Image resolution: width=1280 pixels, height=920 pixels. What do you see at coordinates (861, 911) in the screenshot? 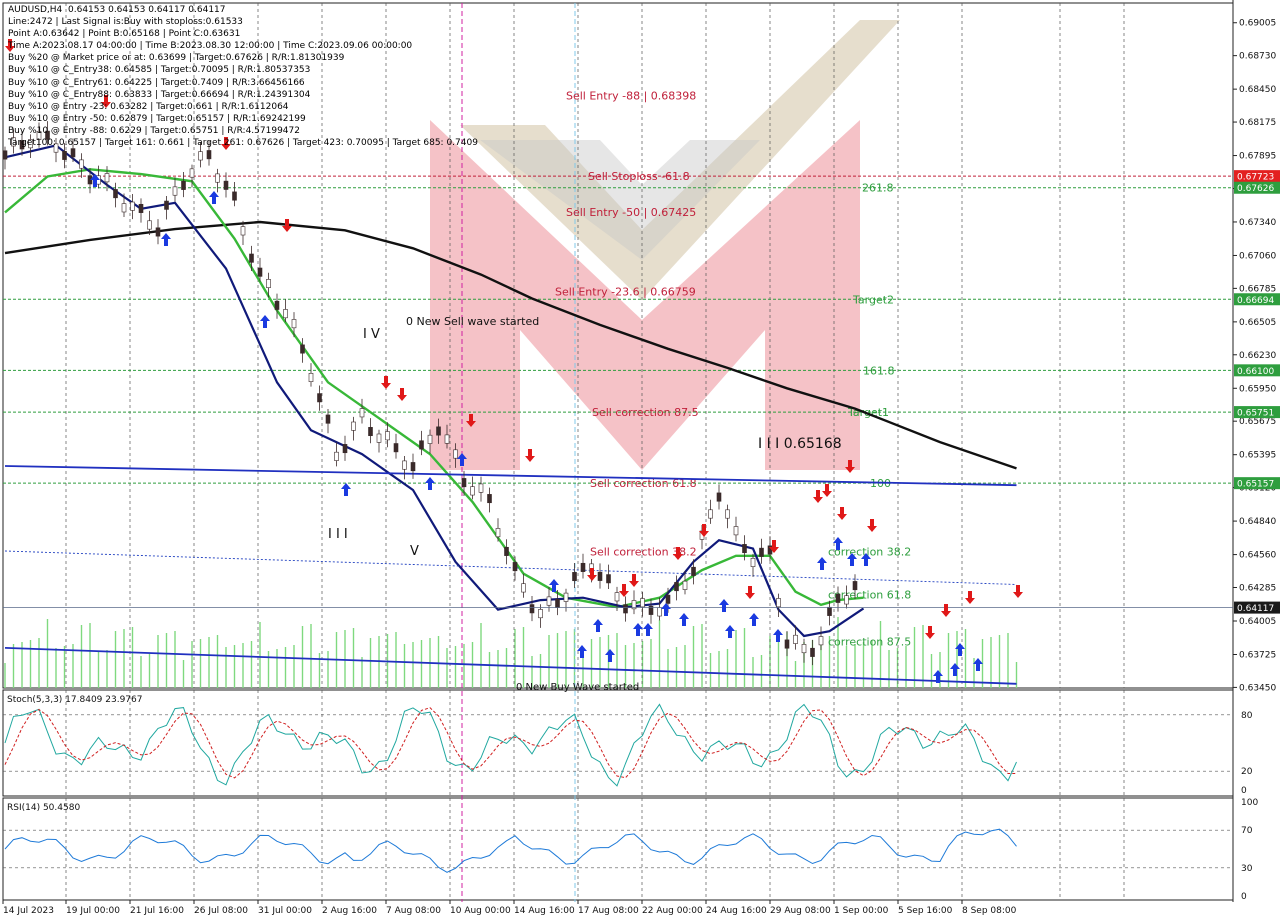
I see `time-tick-label: 1 Sep 00:00` at bounding box center [861, 911].